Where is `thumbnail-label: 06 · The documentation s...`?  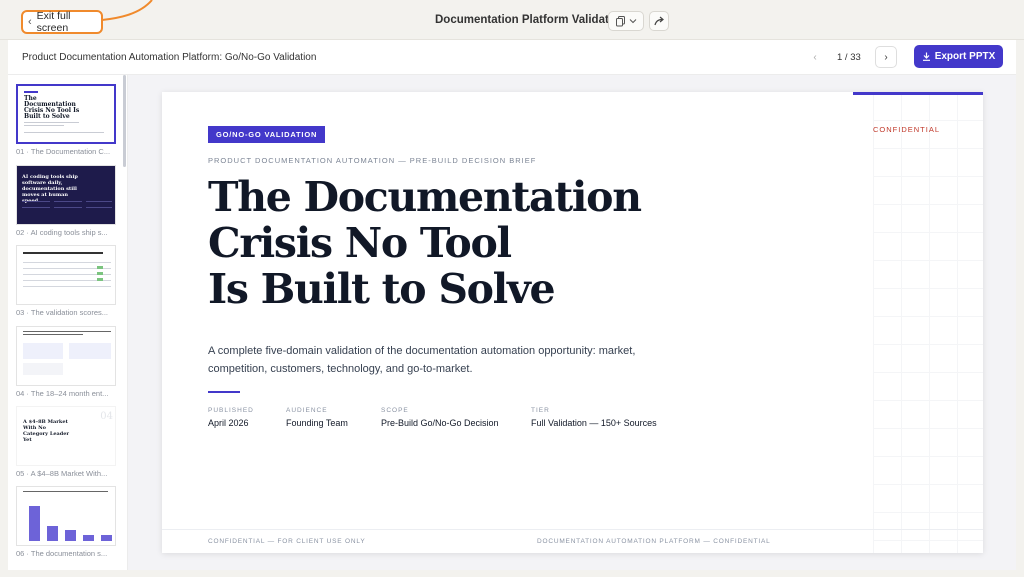 thumbnail-label: 06 · The documentation s... is located at coordinates (62, 553).